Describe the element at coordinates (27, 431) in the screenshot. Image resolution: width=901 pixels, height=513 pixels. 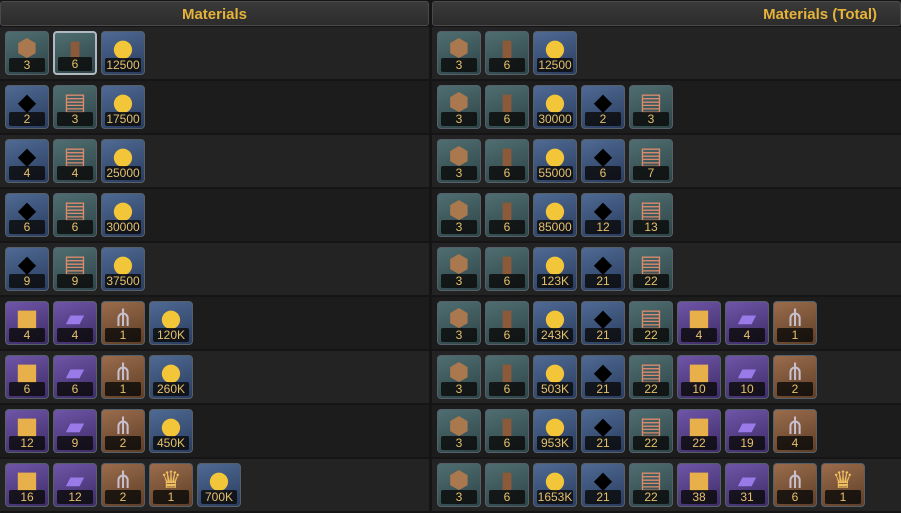
I see `material-slot-cube: ■ 12` at that location.